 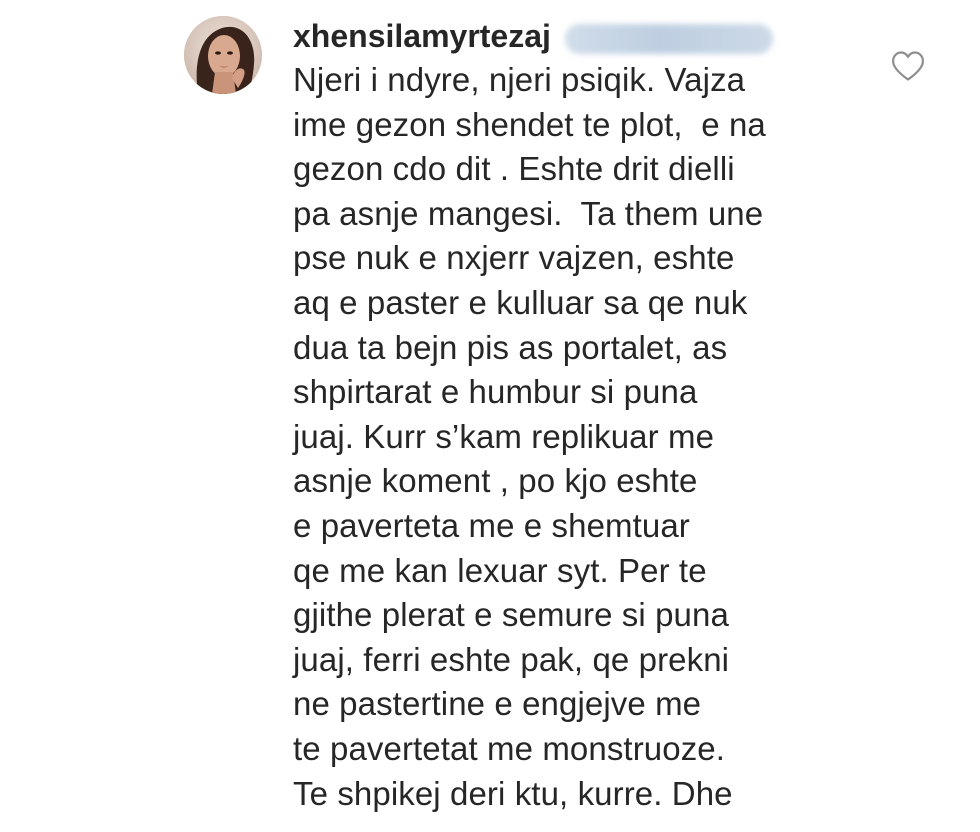 I want to click on comment-line: dua ta bejn pis as portalet, as, so click(x=510, y=347).